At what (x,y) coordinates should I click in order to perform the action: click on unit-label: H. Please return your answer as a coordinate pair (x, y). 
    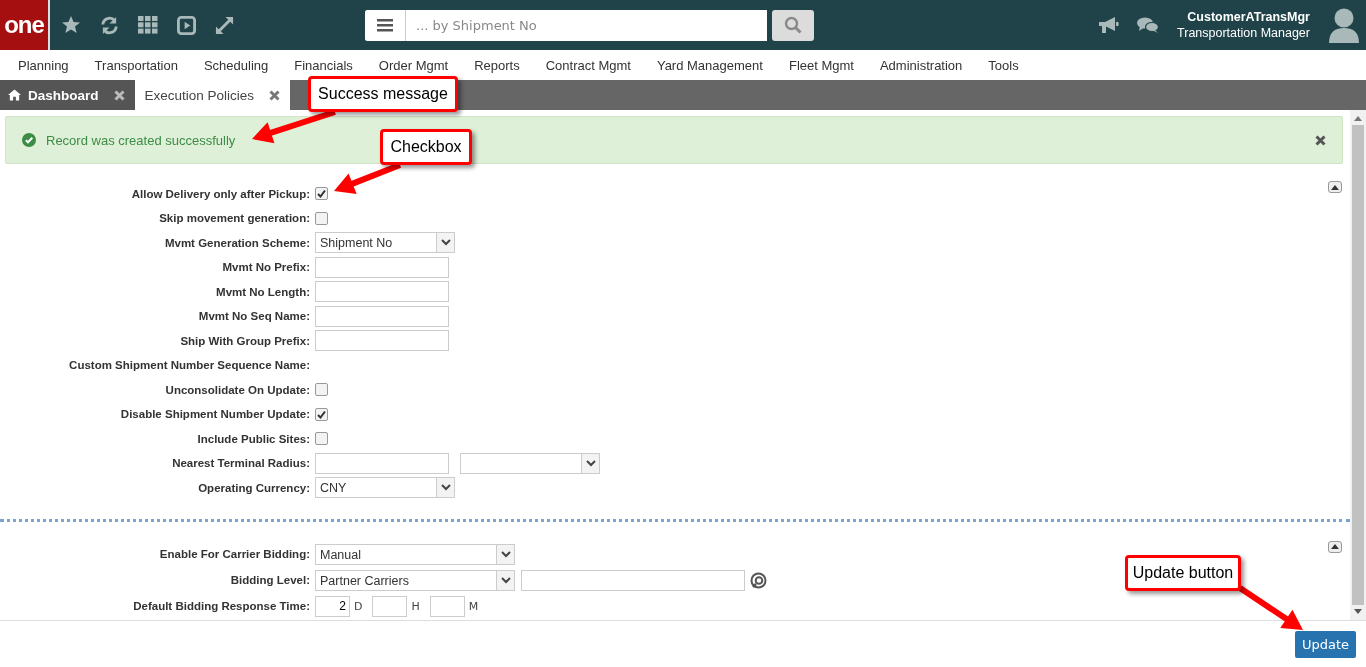
    Looking at the image, I should click on (415, 606).